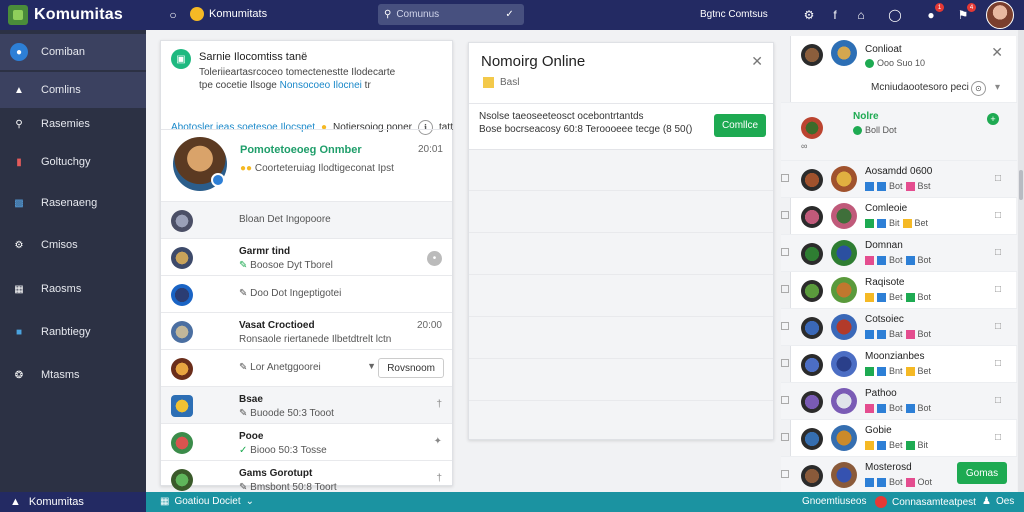 The image size is (1024, 512). I want to click on notice-action-button: Comllce, so click(740, 125).